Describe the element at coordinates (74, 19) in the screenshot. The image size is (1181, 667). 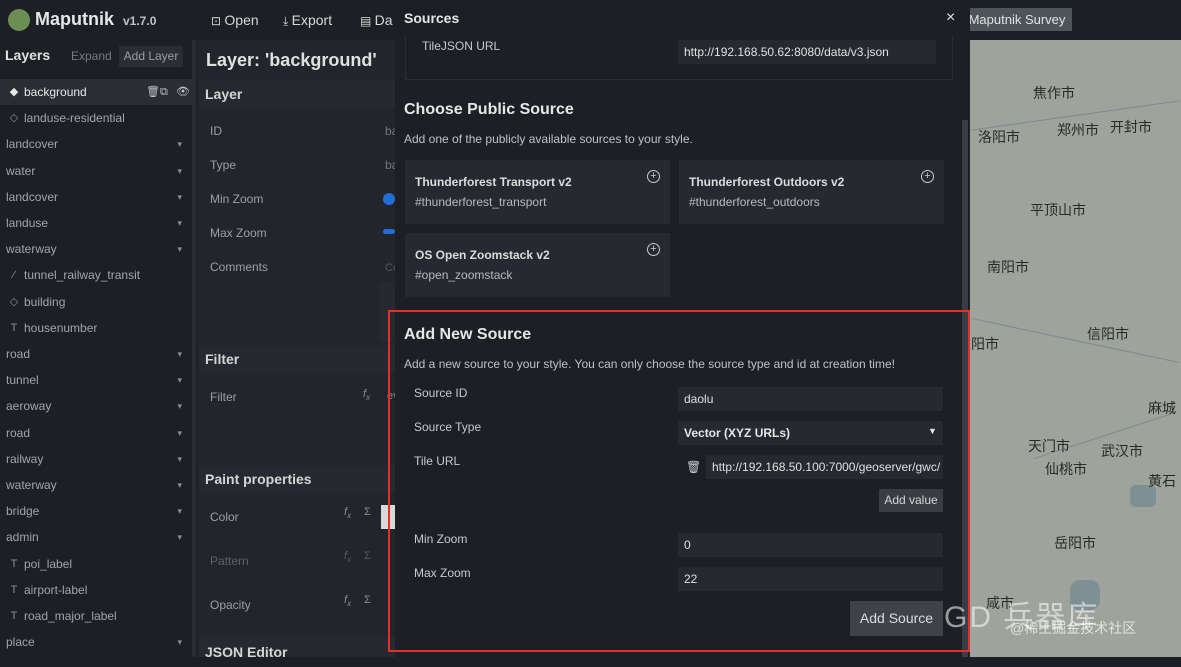
I see `app-name: Maputnik` at that location.